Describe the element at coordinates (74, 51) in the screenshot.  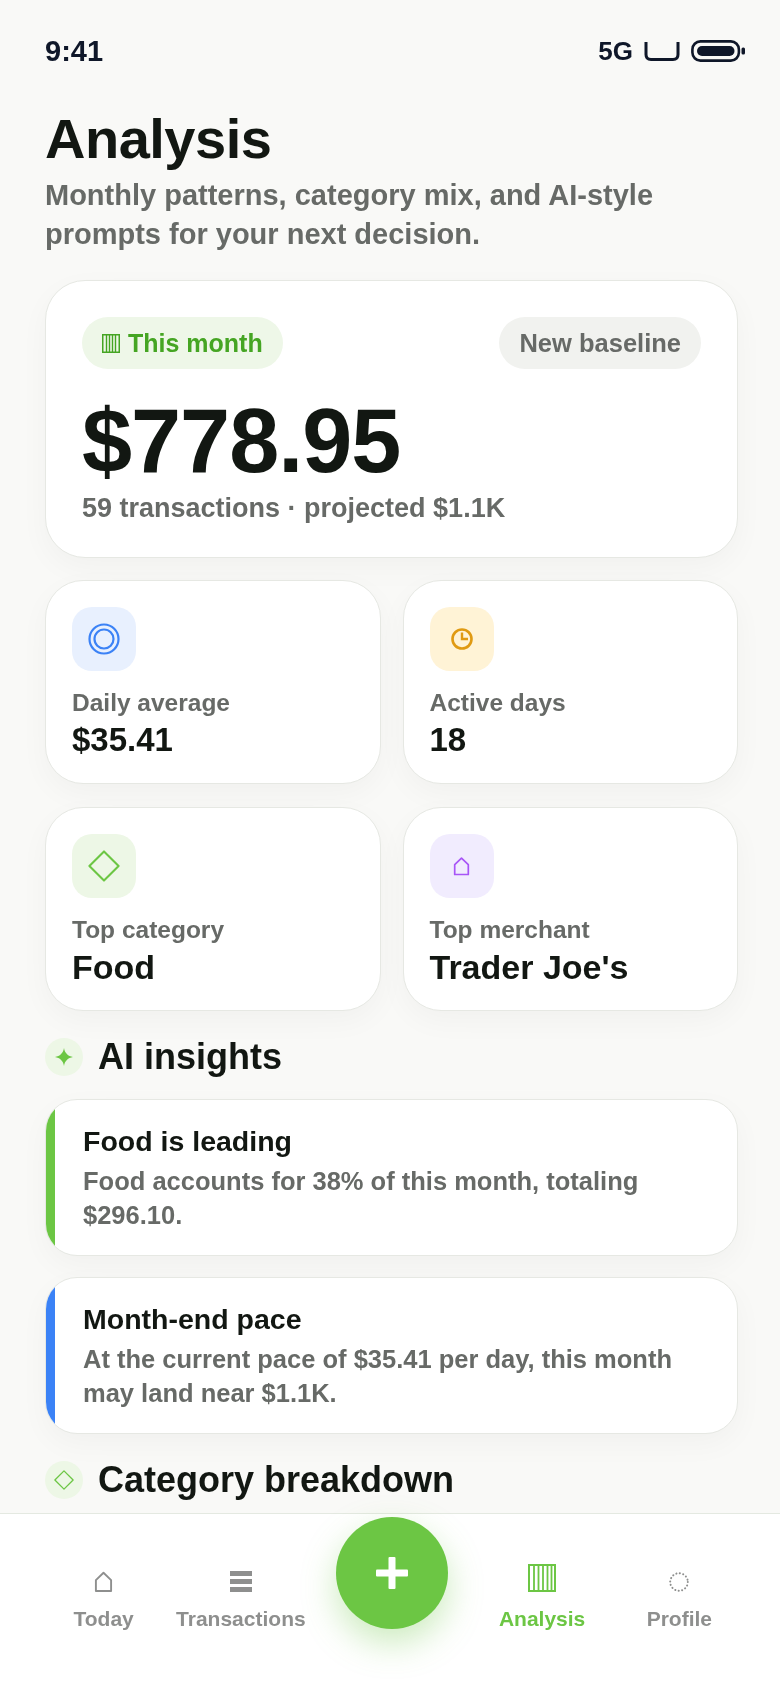
I see `status-time: 9:41` at that location.